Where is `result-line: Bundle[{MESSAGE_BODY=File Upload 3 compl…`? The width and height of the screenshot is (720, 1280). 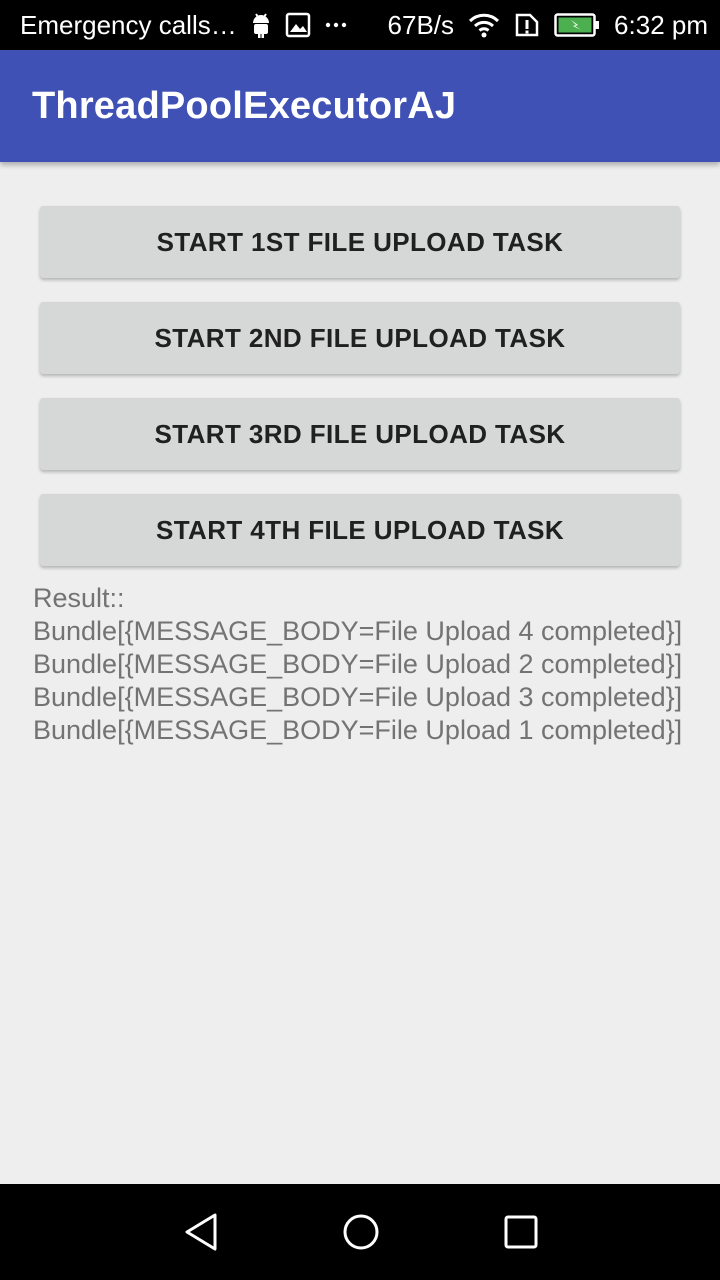 result-line: Bundle[{MESSAGE_BODY=File Upload 3 compl… is located at coordinates (358, 697).